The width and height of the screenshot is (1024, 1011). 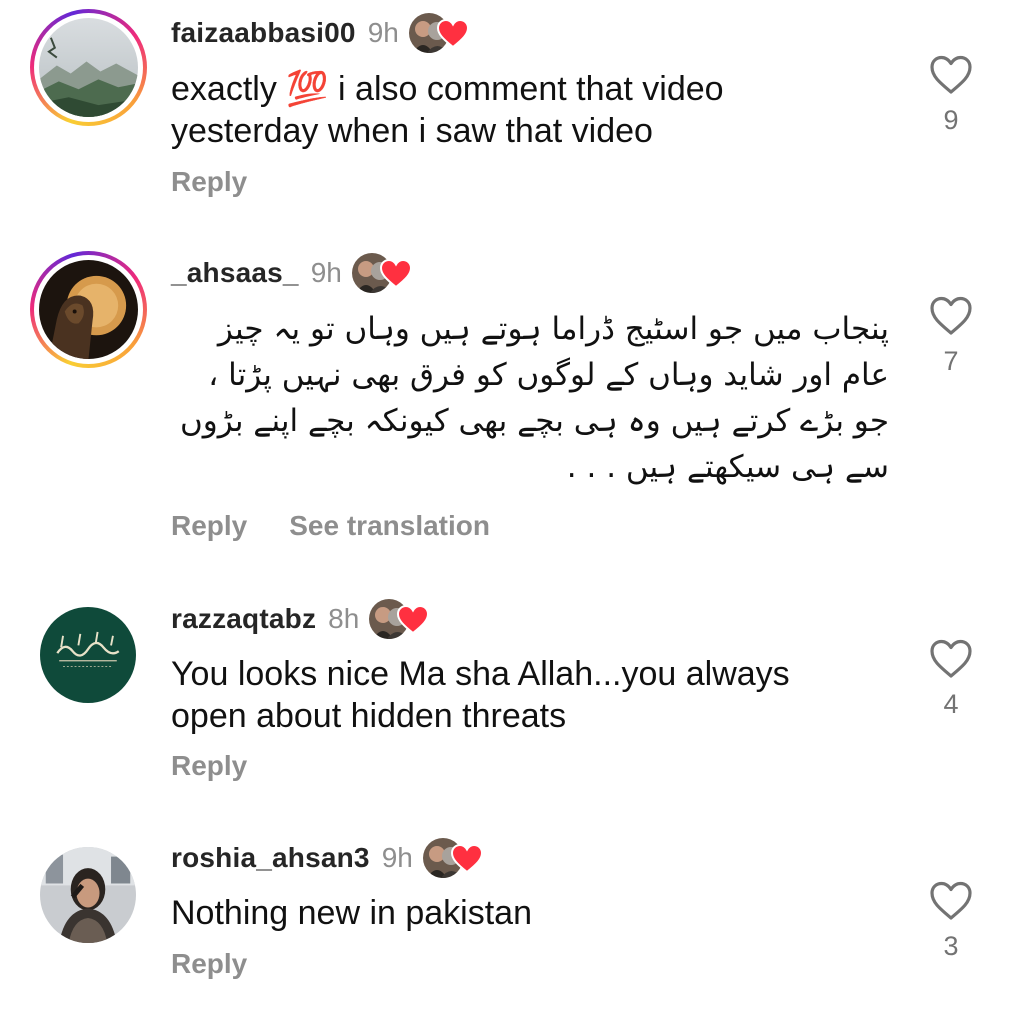 I want to click on like-control: 9, so click(x=951, y=95).